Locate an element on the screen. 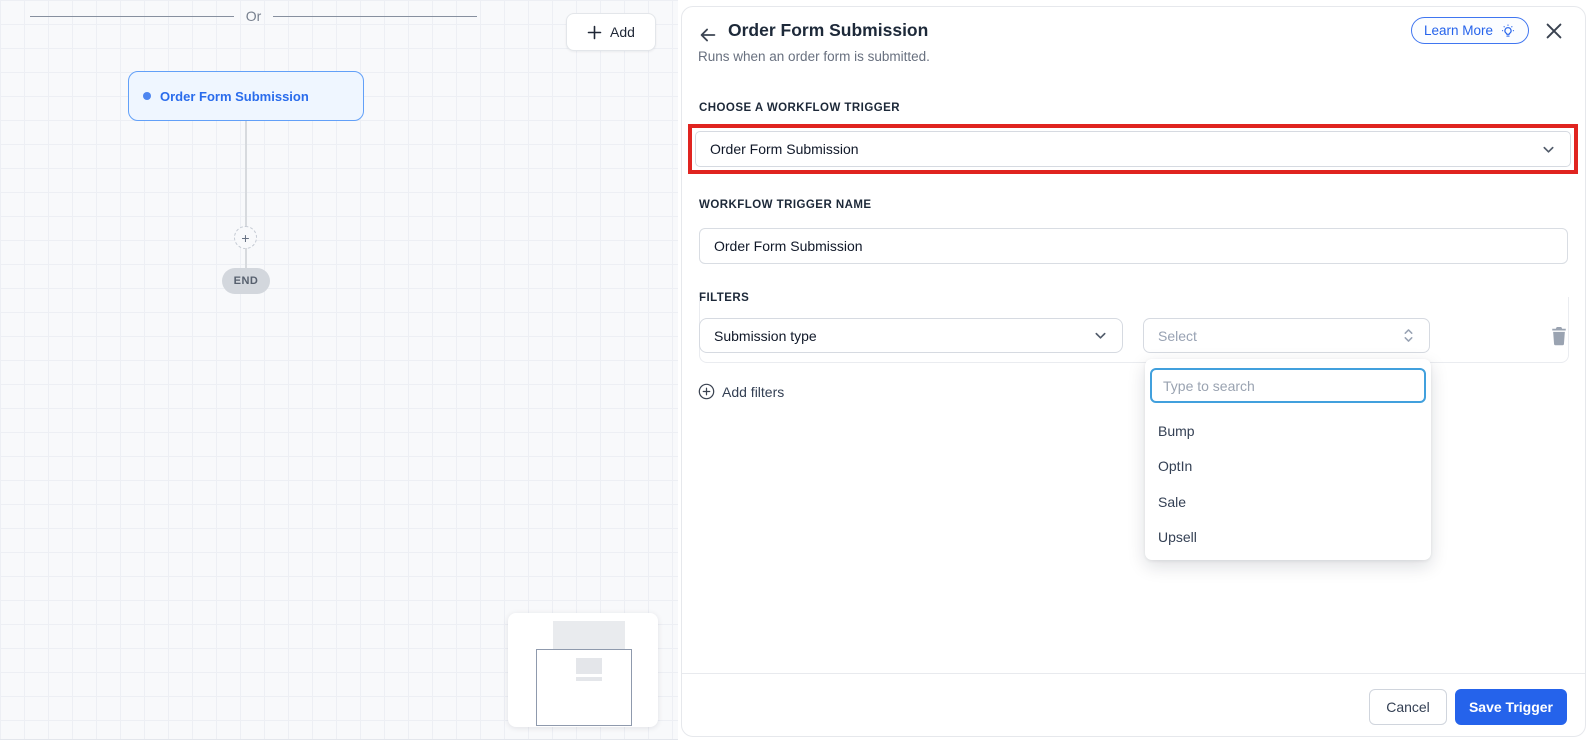 The height and width of the screenshot is (745, 1587). learn-more-label: Learn More is located at coordinates (1459, 30).